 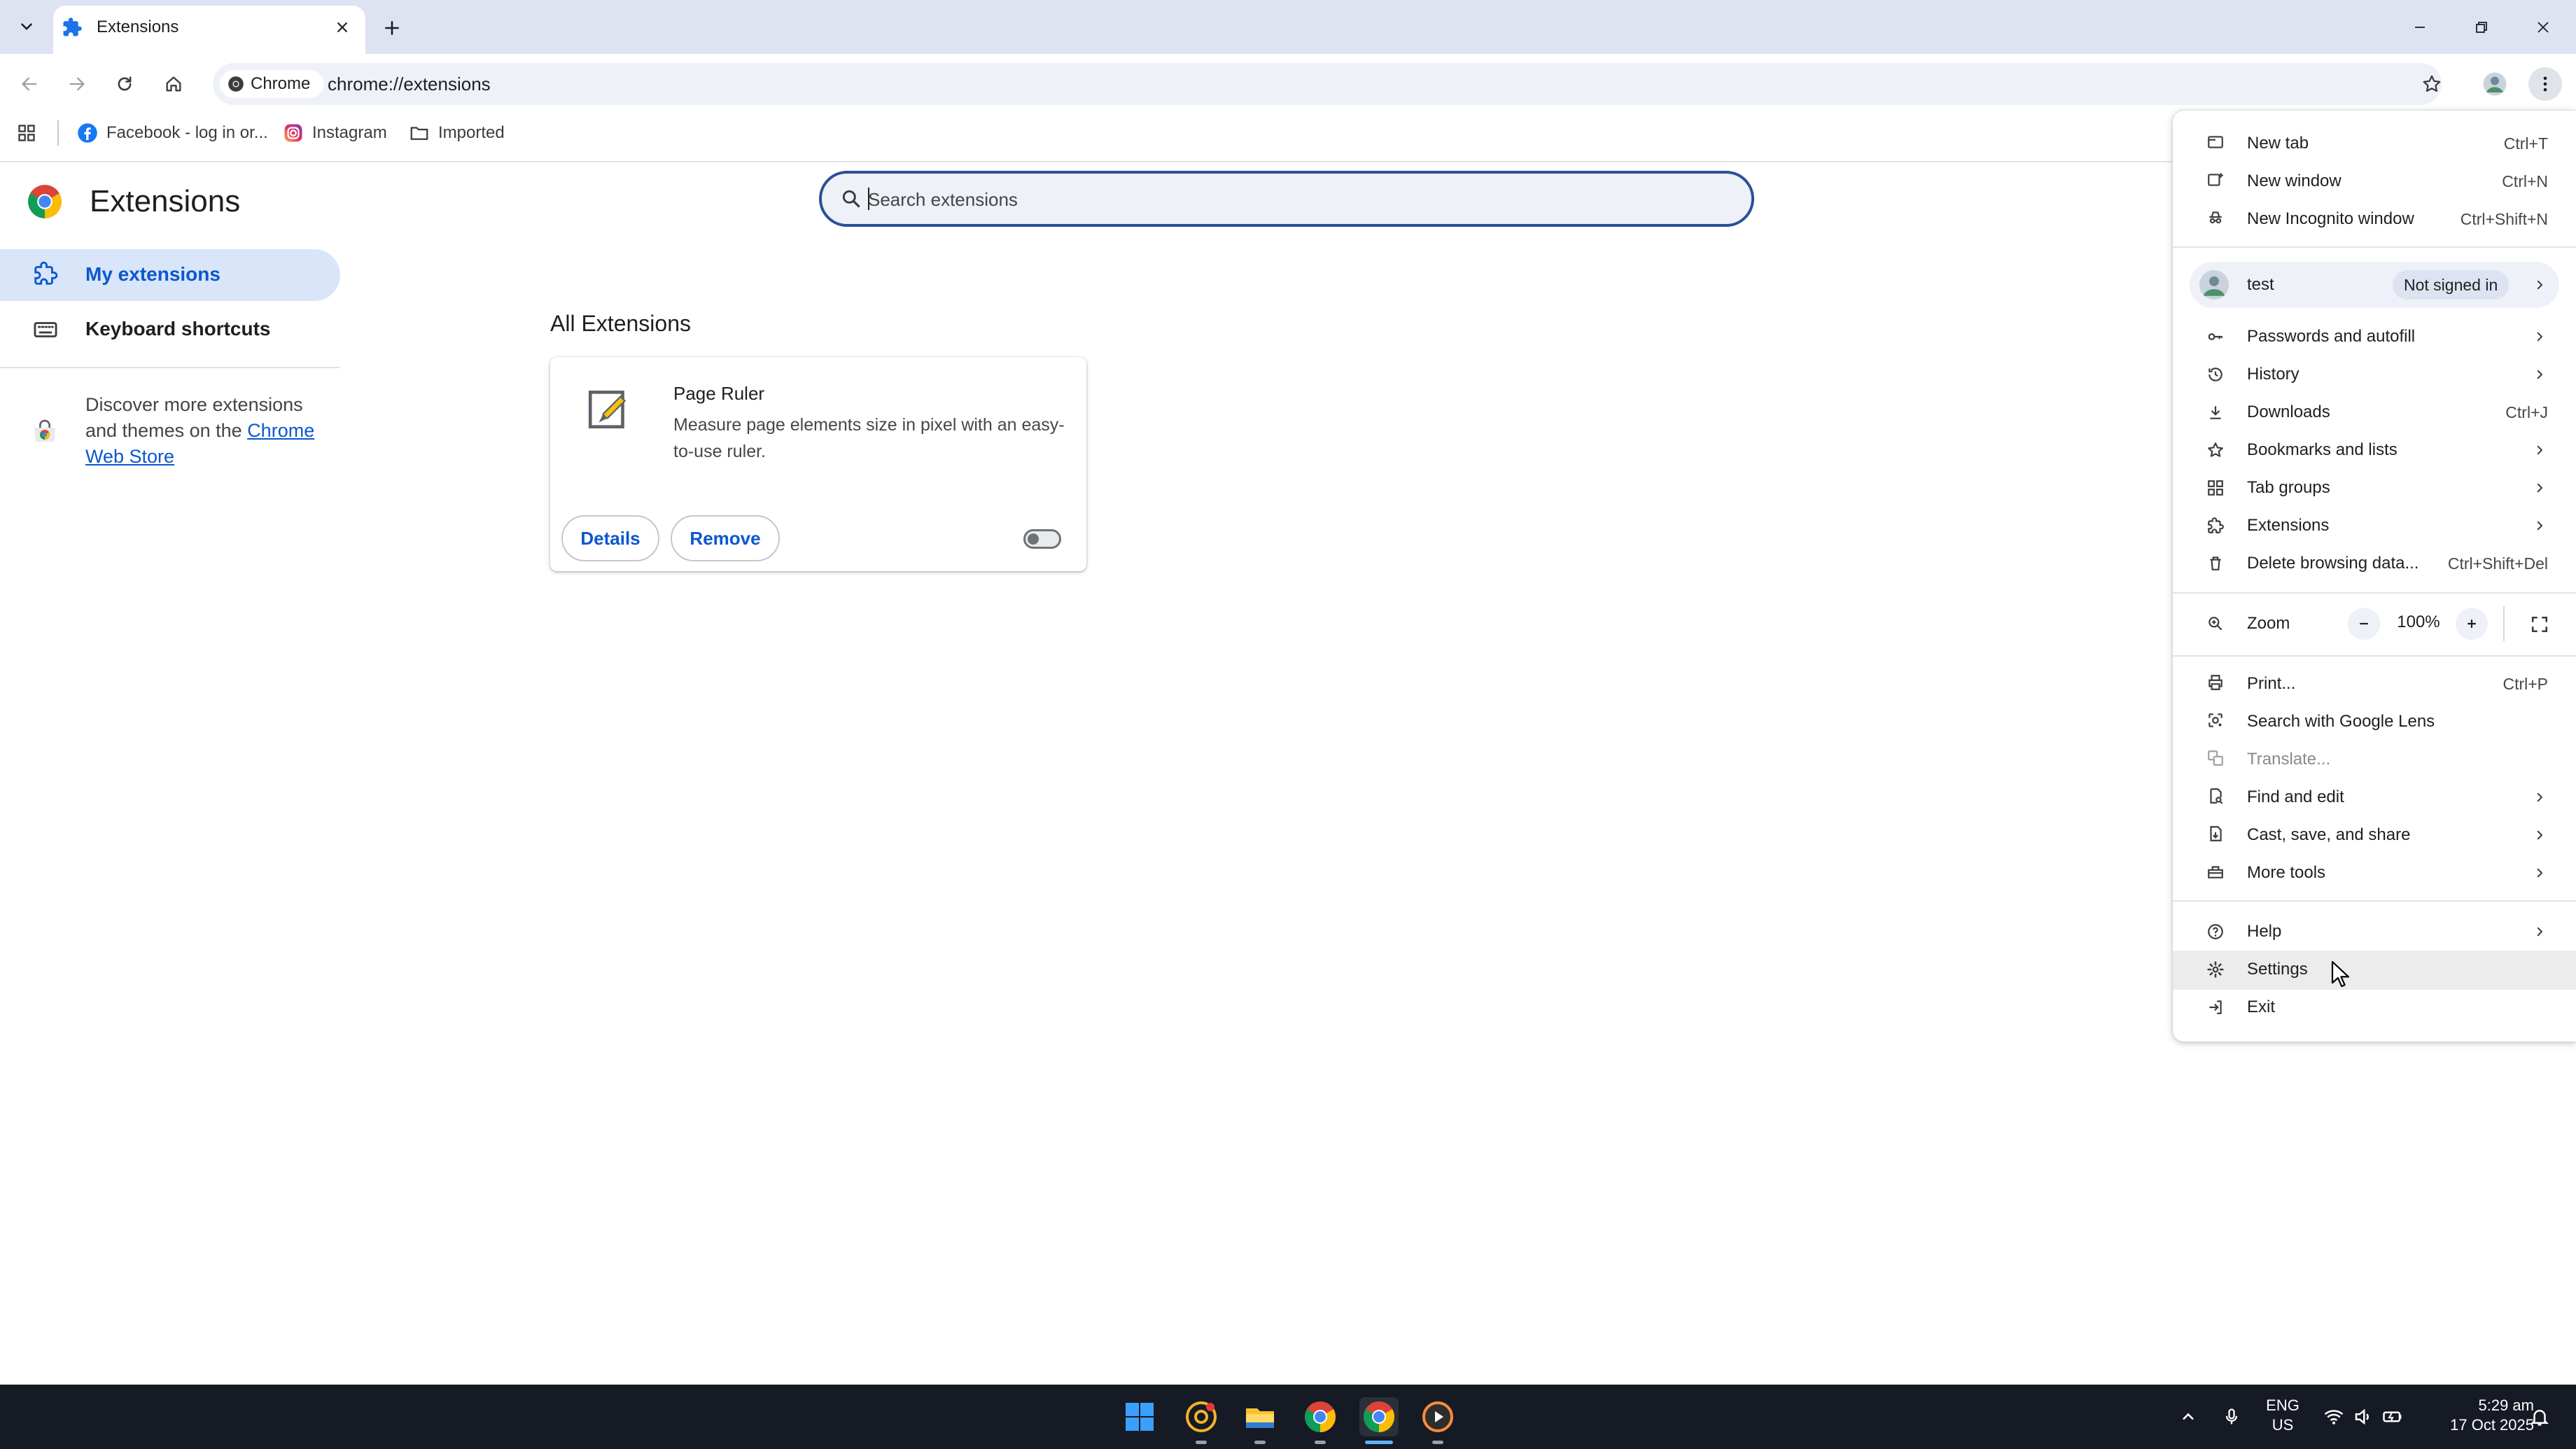 I want to click on sidebar-item-keyboard-shortcuts: Keyboard shortcuts, so click(x=178, y=329).